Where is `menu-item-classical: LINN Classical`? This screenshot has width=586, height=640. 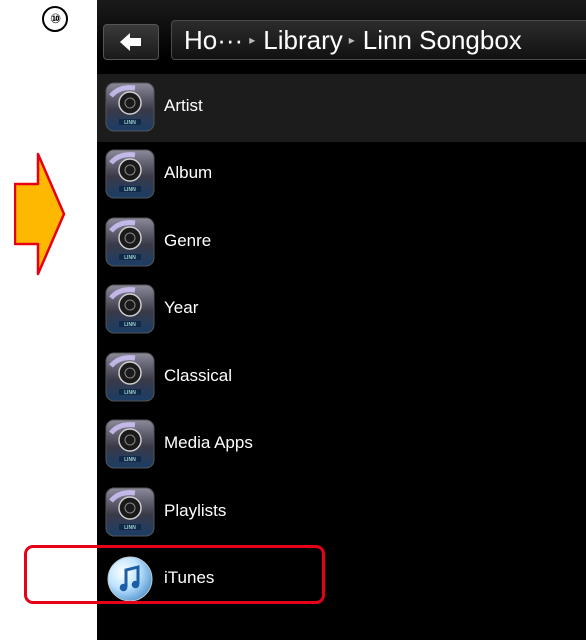
menu-item-classical: LINN Classical is located at coordinates (341, 378).